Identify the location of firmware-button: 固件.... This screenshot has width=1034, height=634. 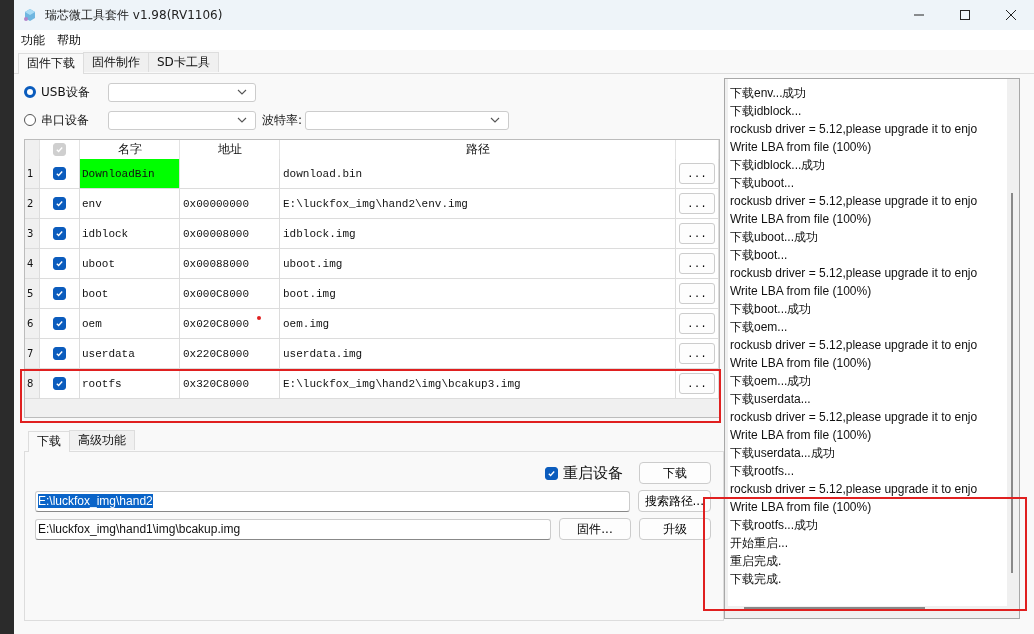
(595, 529).